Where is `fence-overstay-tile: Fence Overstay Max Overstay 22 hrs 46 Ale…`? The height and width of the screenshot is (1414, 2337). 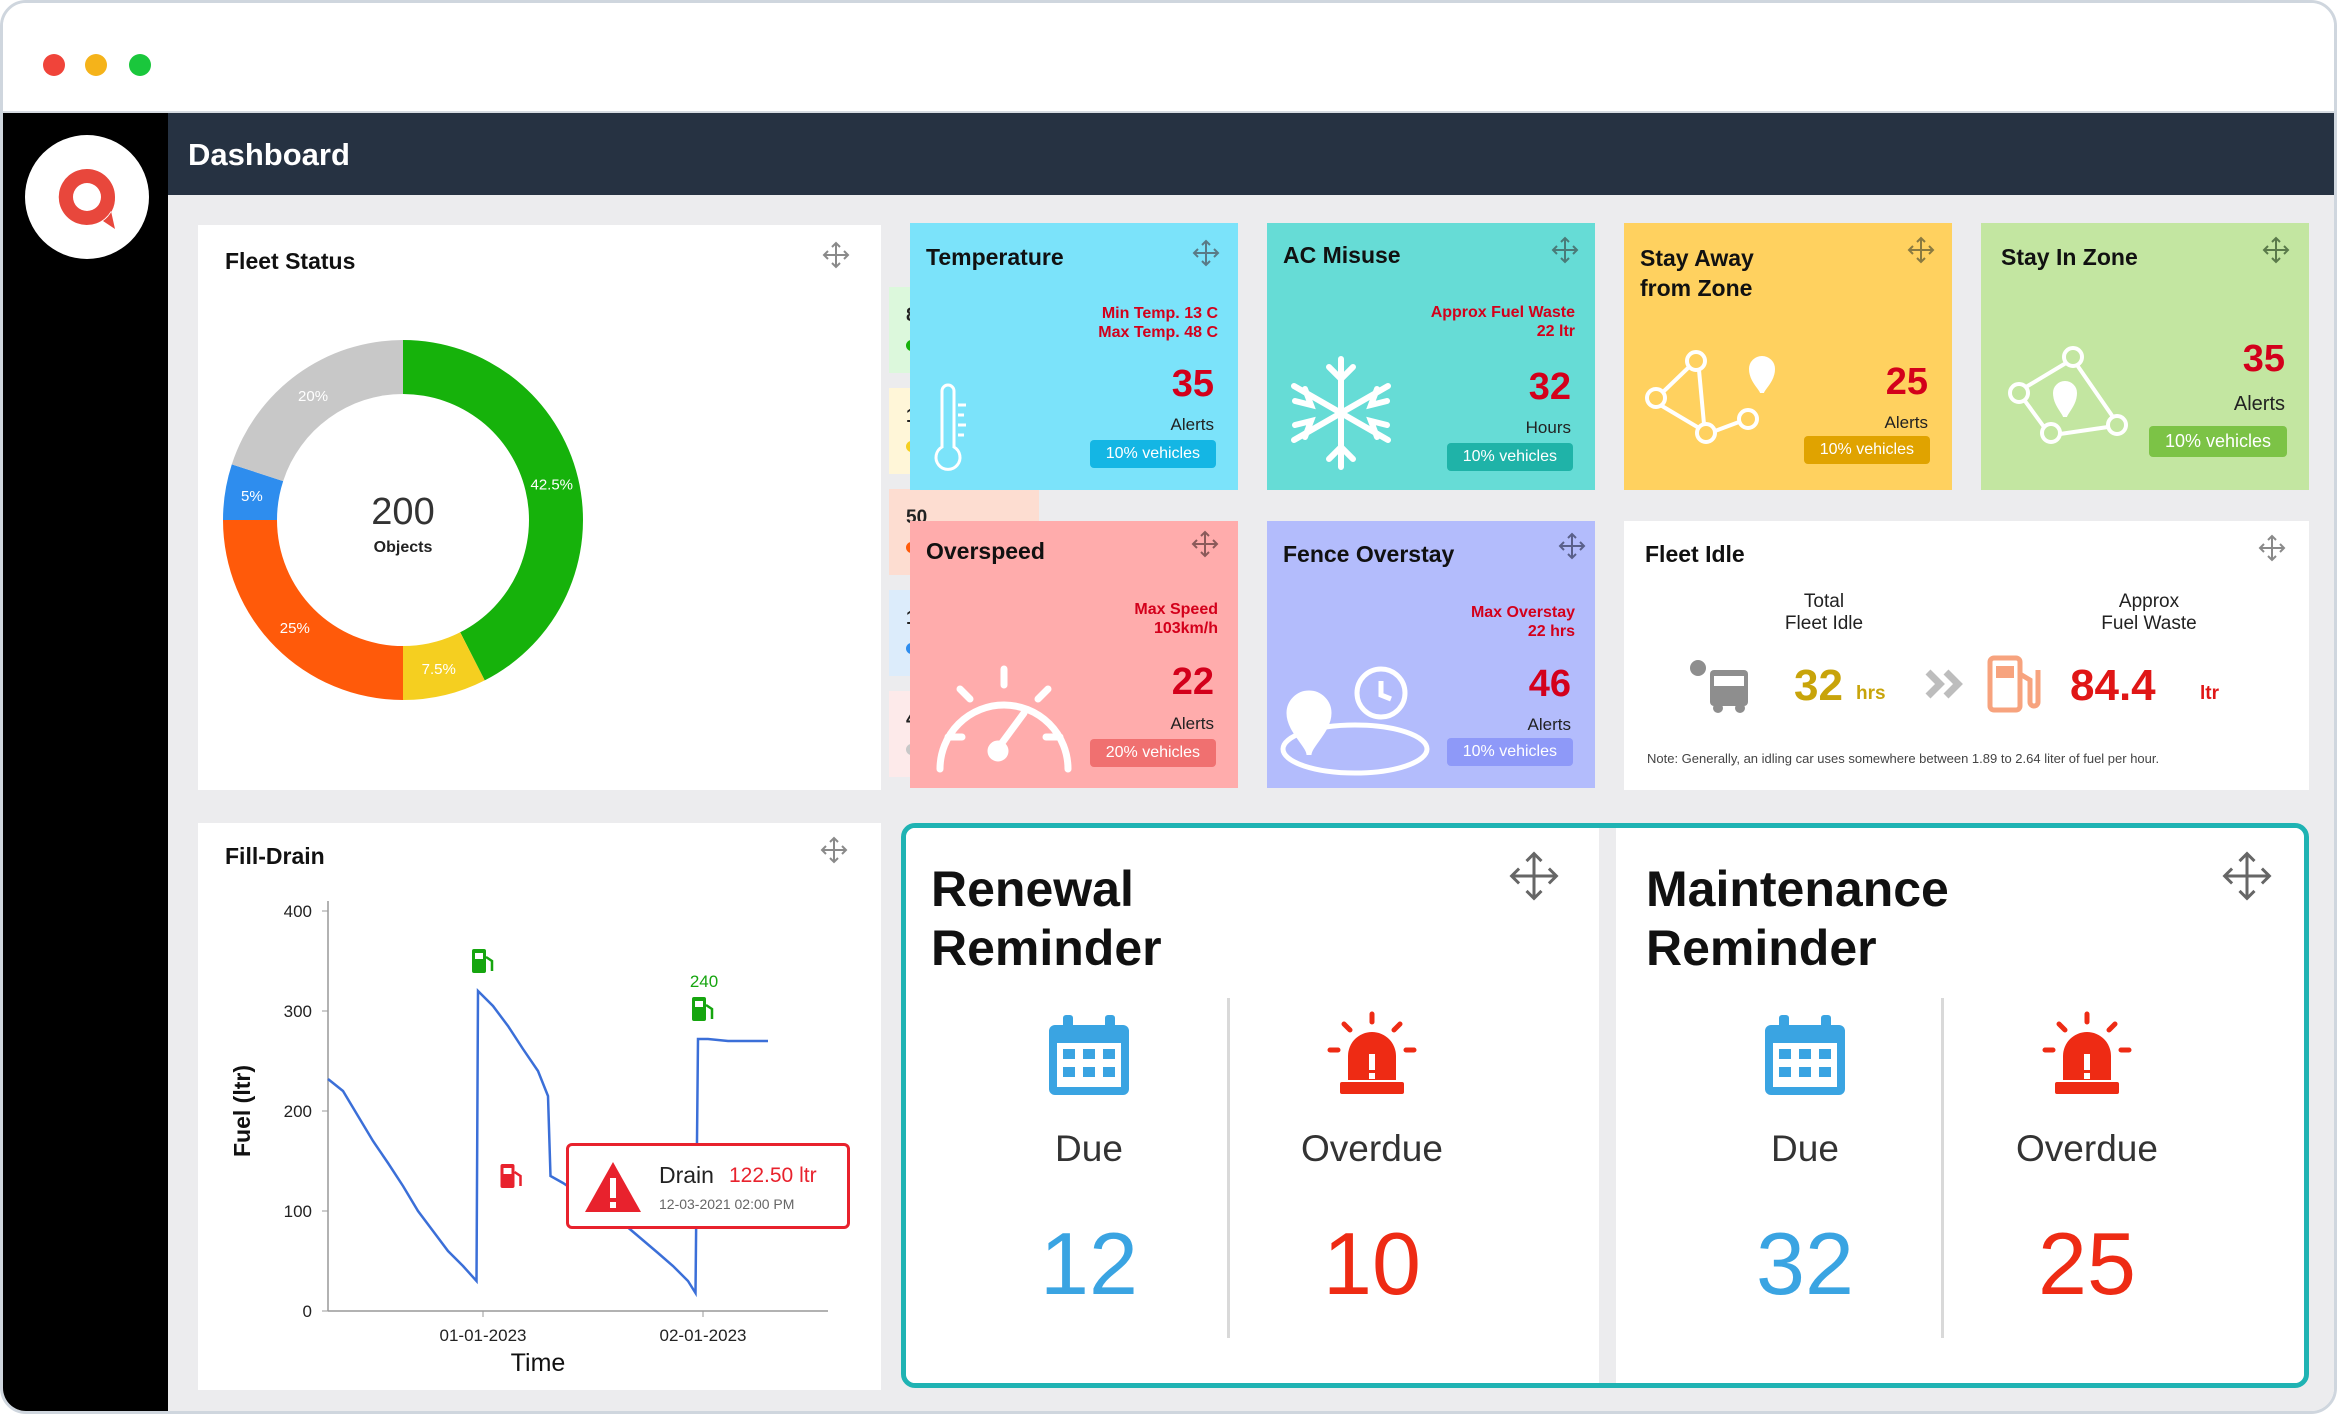
fence-overstay-tile: Fence Overstay Max Overstay 22 hrs 46 Ale… is located at coordinates (1431, 654).